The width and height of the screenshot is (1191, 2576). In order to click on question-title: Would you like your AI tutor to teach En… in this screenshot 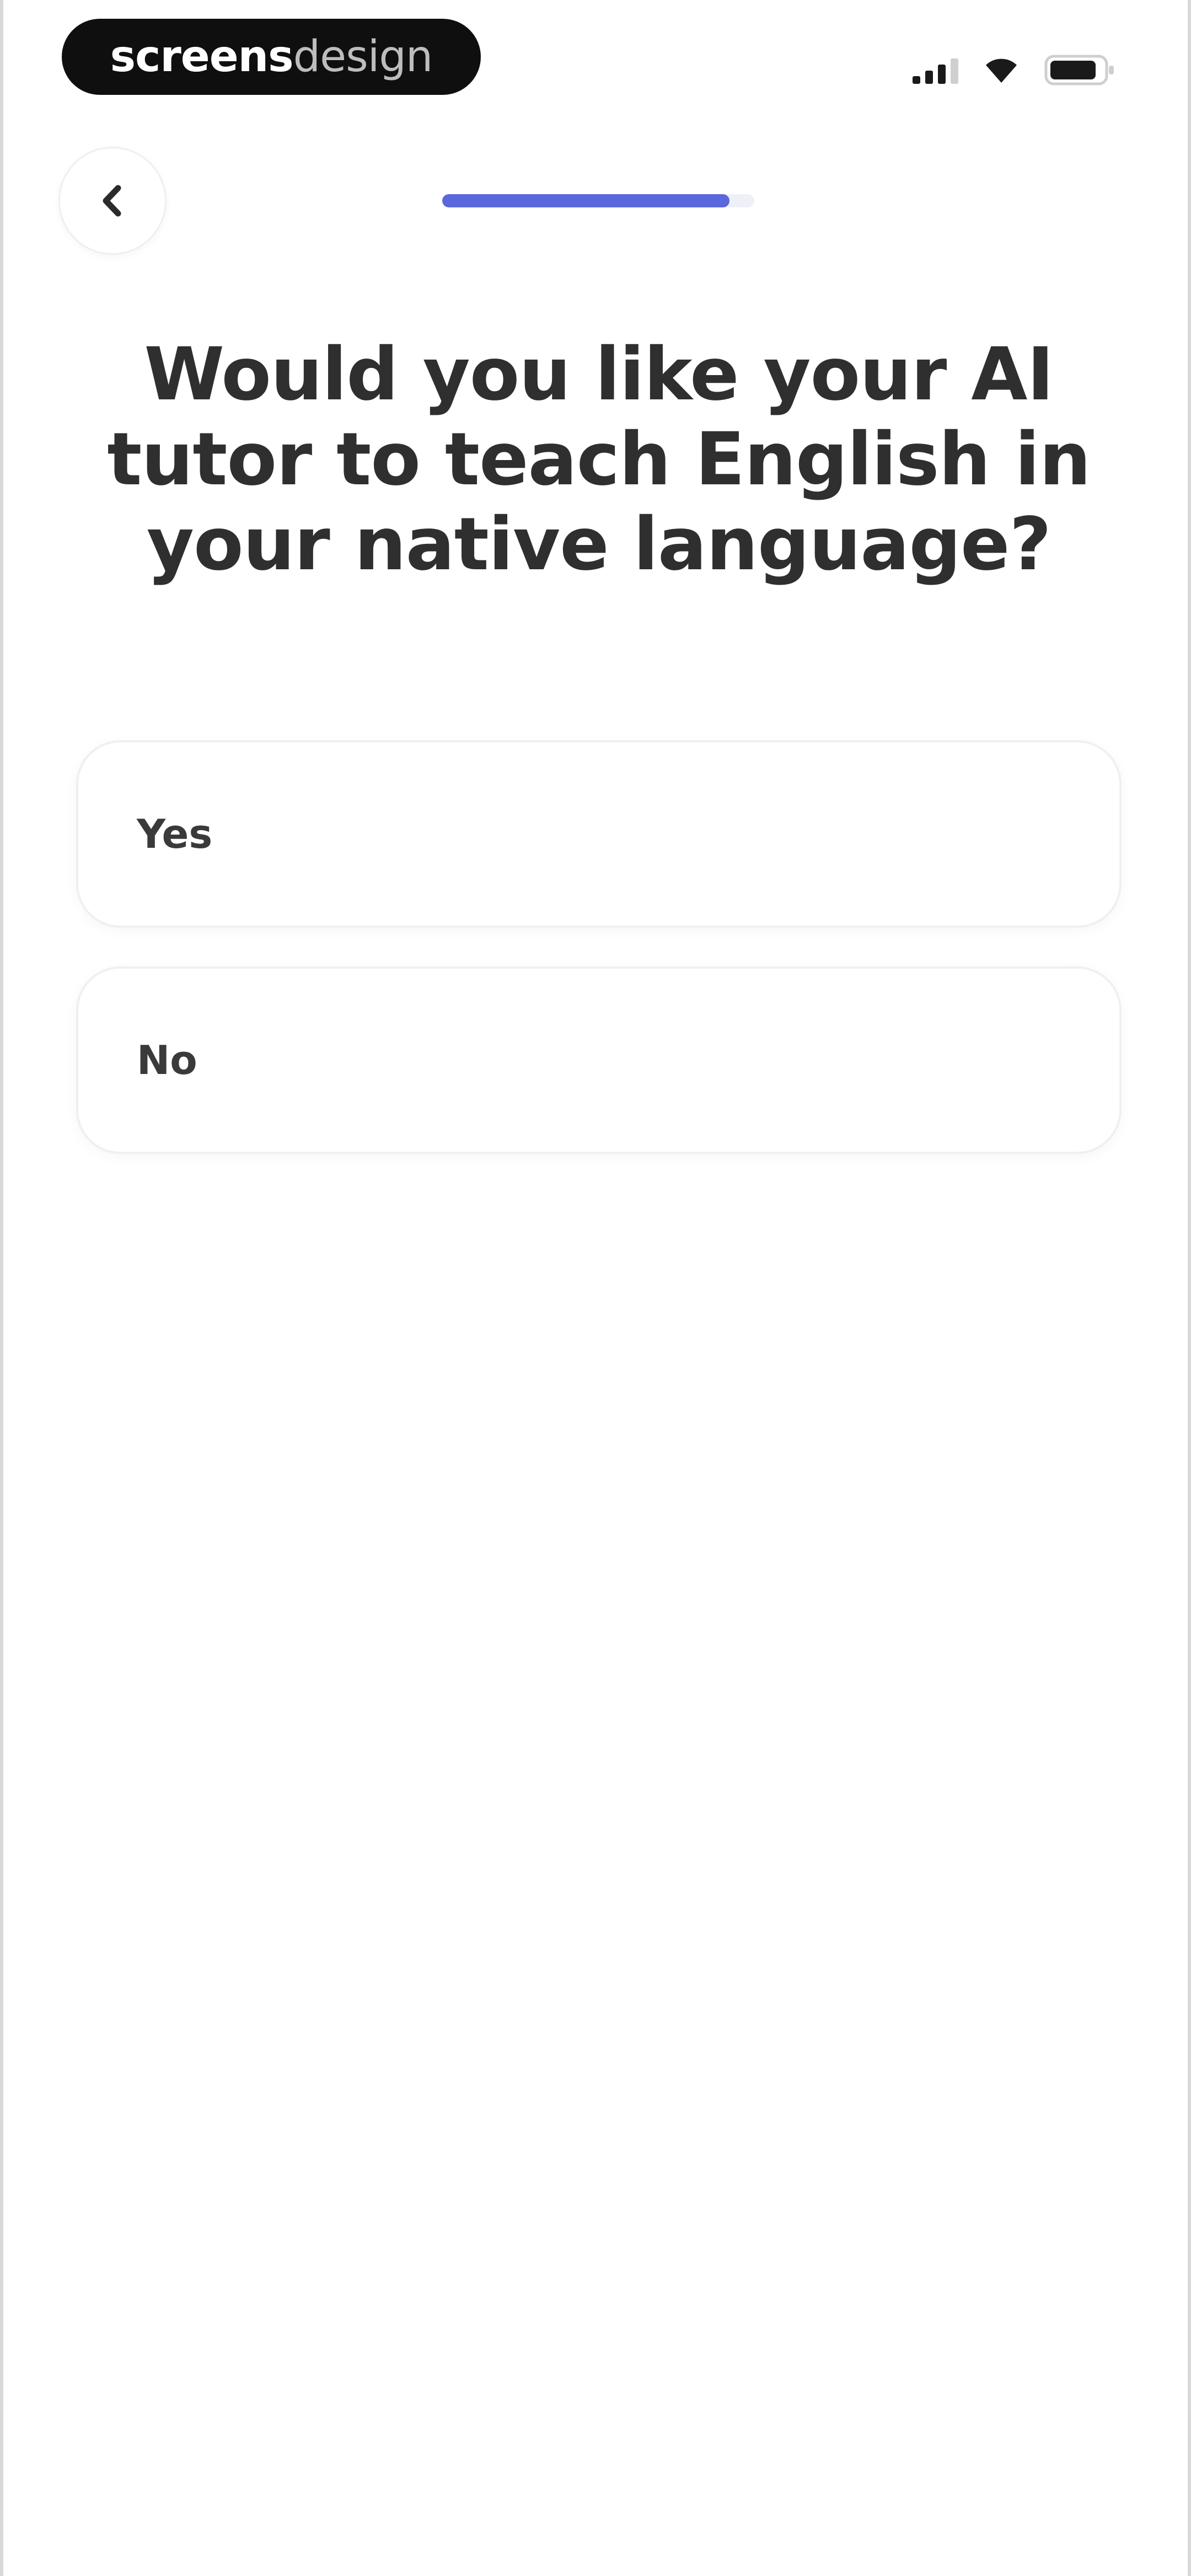, I will do `click(599, 459)`.